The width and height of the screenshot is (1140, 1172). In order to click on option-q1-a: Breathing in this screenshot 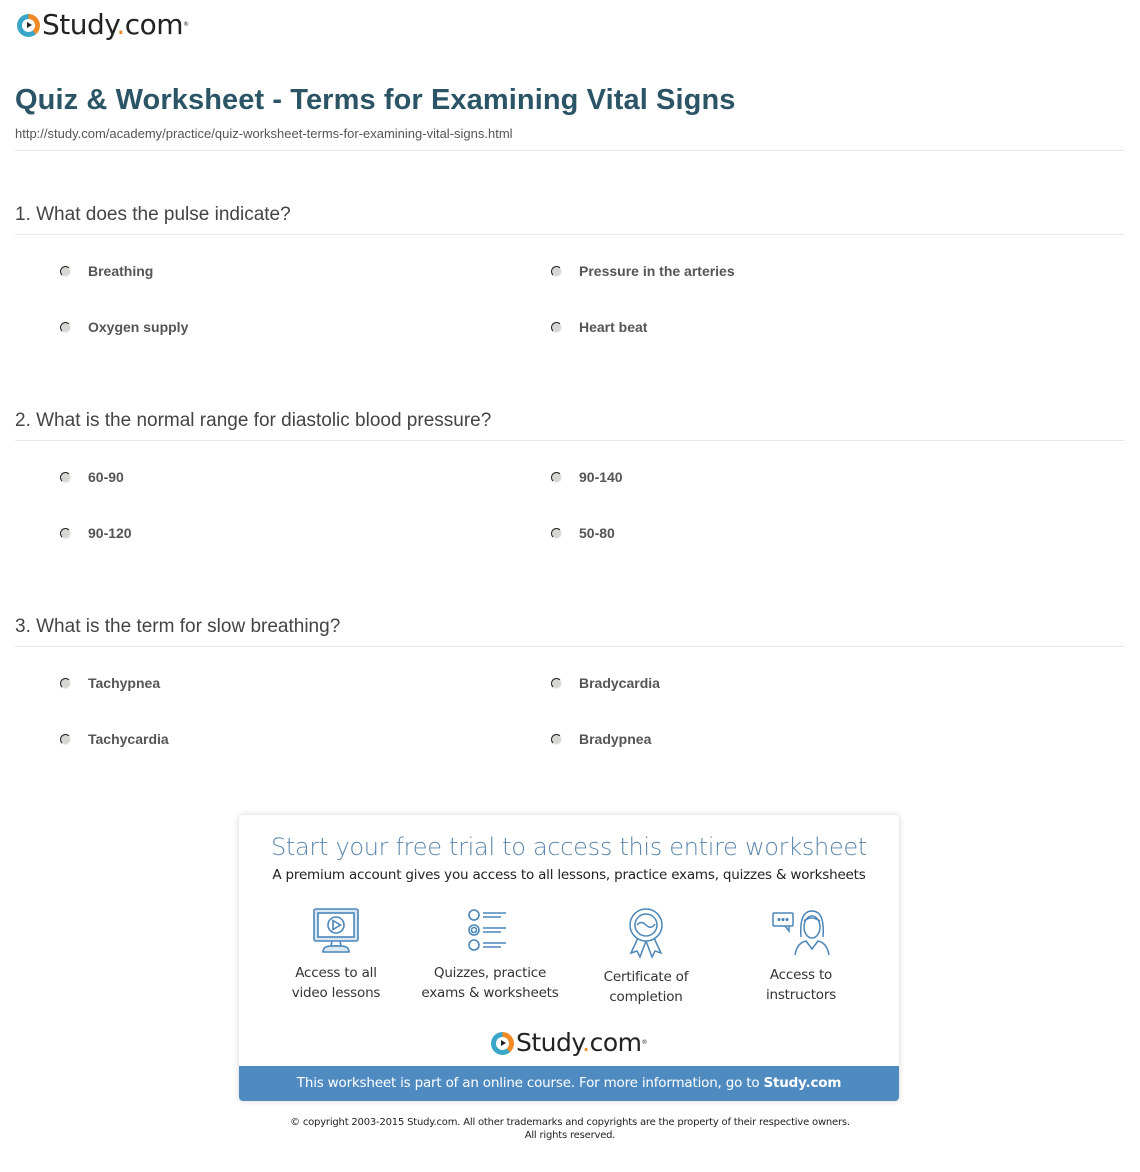, I will do `click(106, 271)`.